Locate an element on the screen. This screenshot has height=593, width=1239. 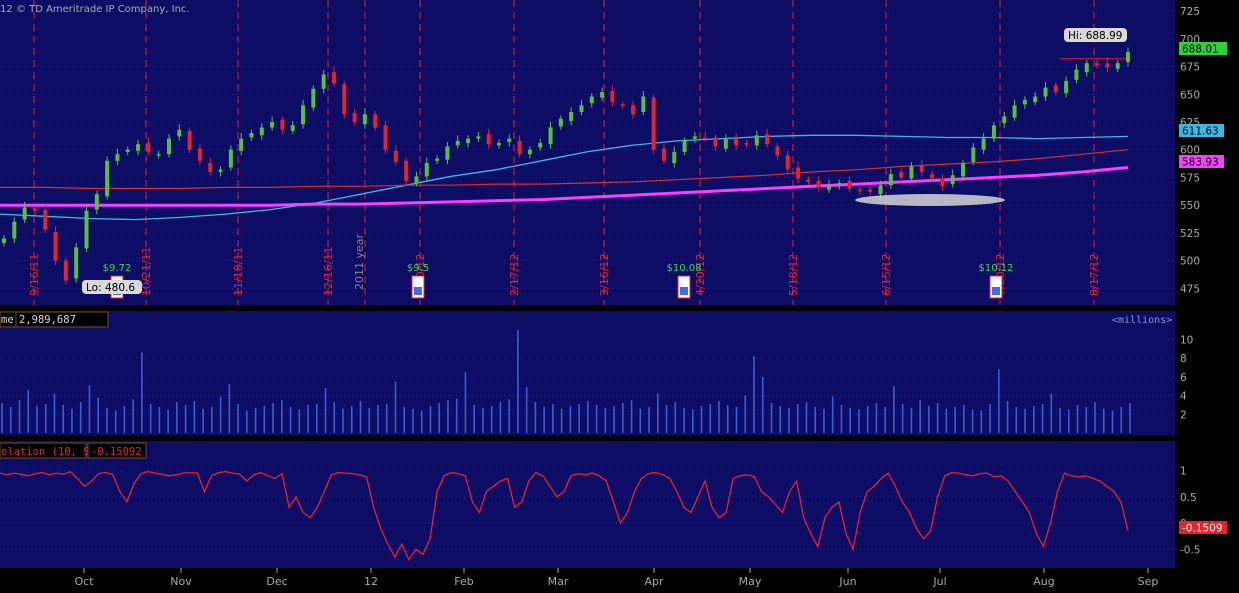
volume-y-axis: 2 4 6 8 10 is located at coordinates (1186, 377).